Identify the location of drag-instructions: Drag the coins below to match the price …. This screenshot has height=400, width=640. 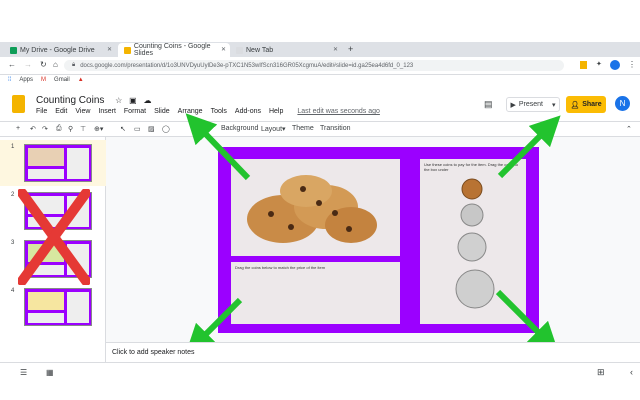
(280, 267).